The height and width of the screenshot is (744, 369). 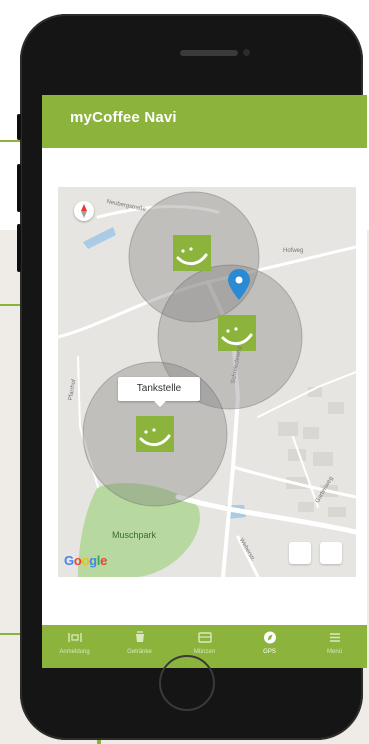 I want to click on street-label: Hofweg, so click(x=293, y=251).